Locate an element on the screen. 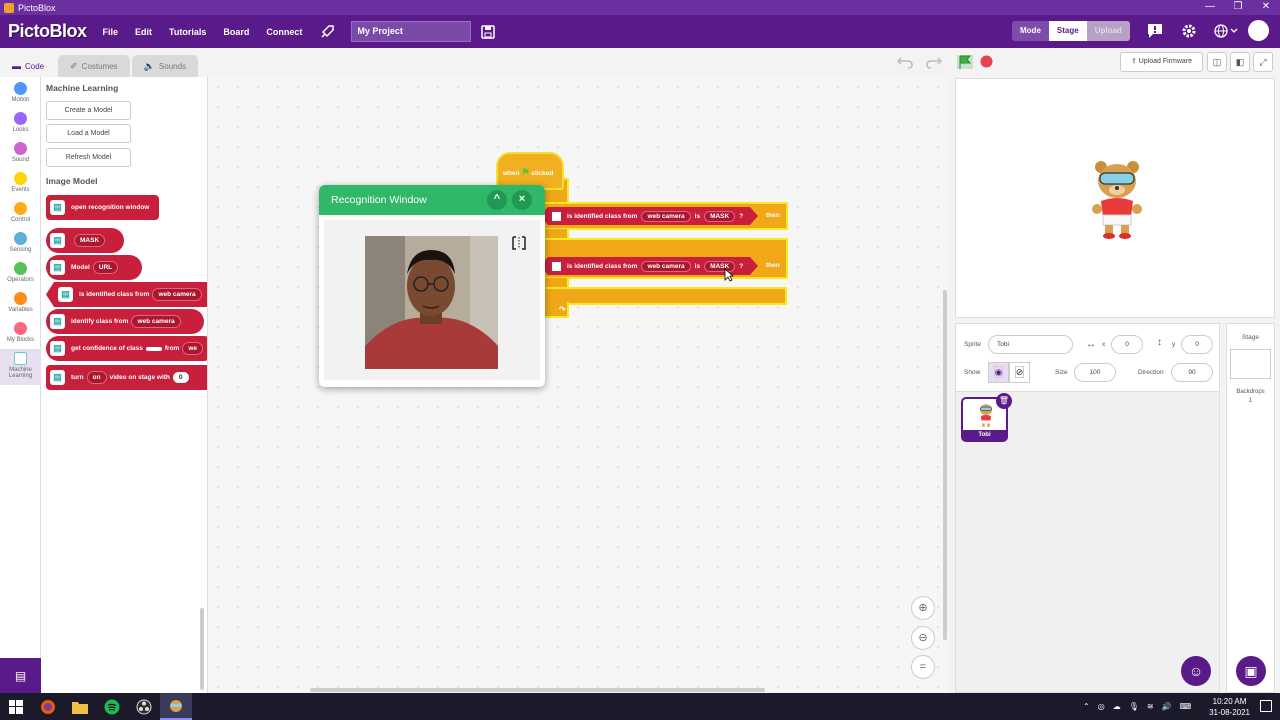  category-looks: Looks is located at coordinates (20, 122).